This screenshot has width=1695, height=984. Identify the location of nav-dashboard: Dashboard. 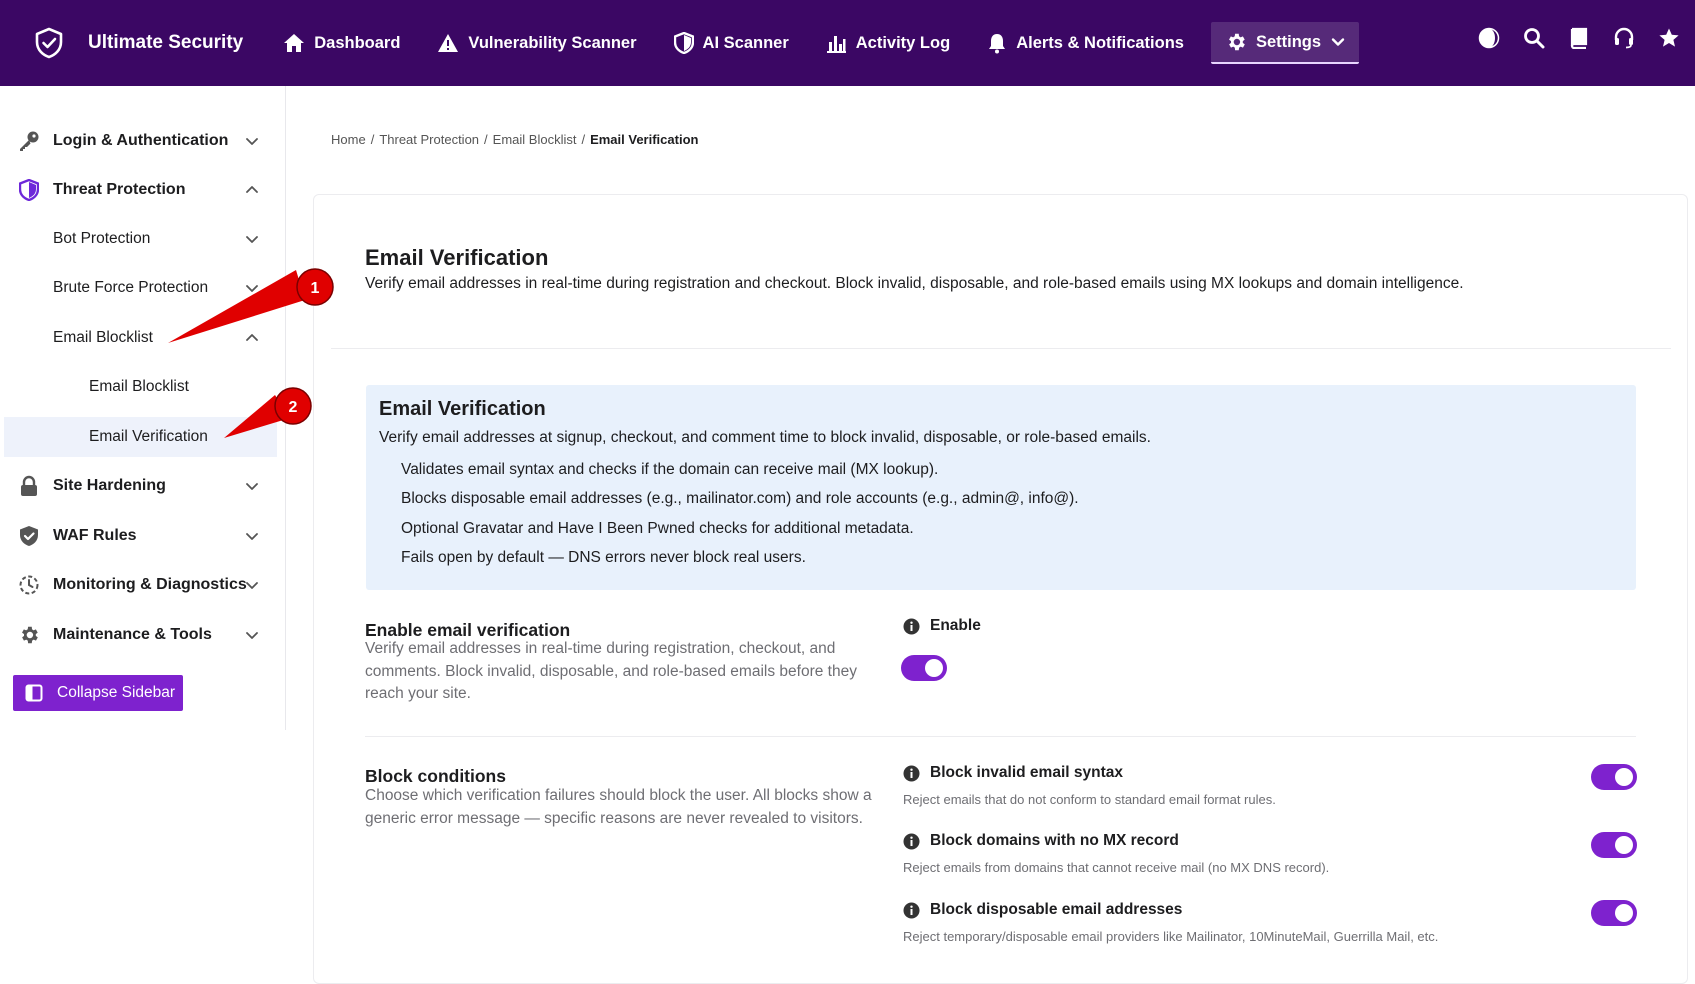
(341, 43).